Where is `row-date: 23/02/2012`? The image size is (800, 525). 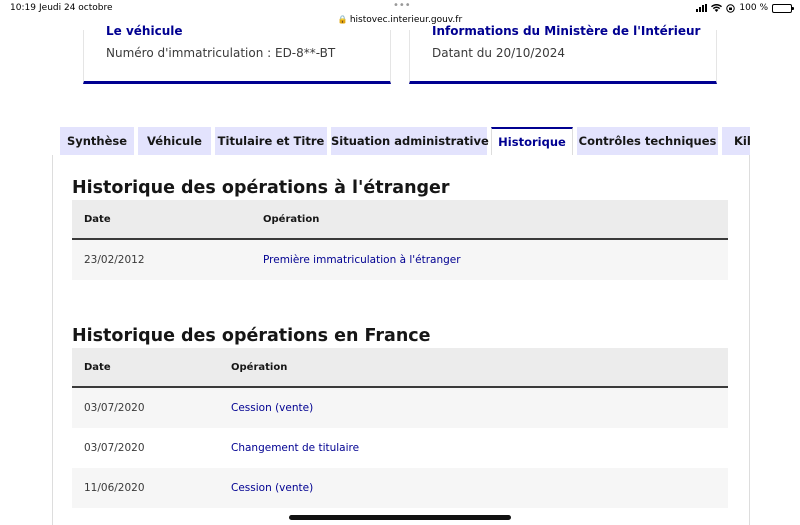
row-date: 23/02/2012 is located at coordinates (114, 260).